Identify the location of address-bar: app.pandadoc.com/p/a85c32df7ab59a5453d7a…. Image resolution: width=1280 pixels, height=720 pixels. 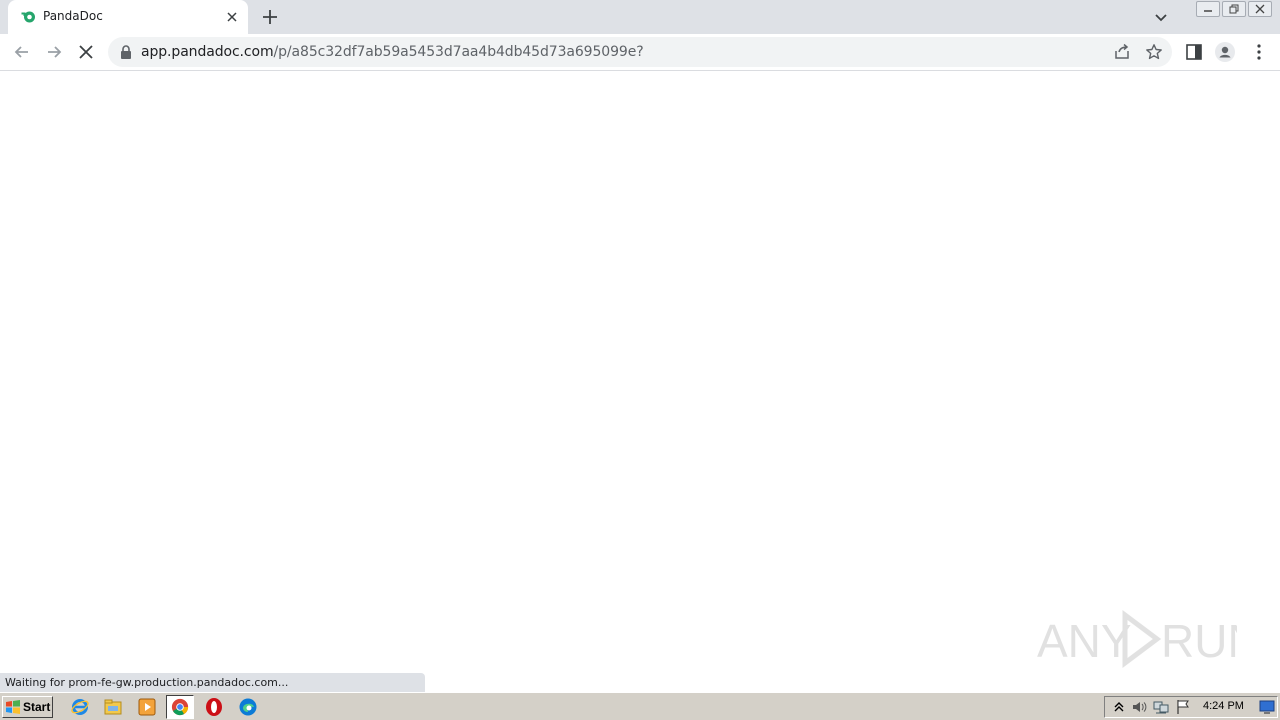
(640, 52).